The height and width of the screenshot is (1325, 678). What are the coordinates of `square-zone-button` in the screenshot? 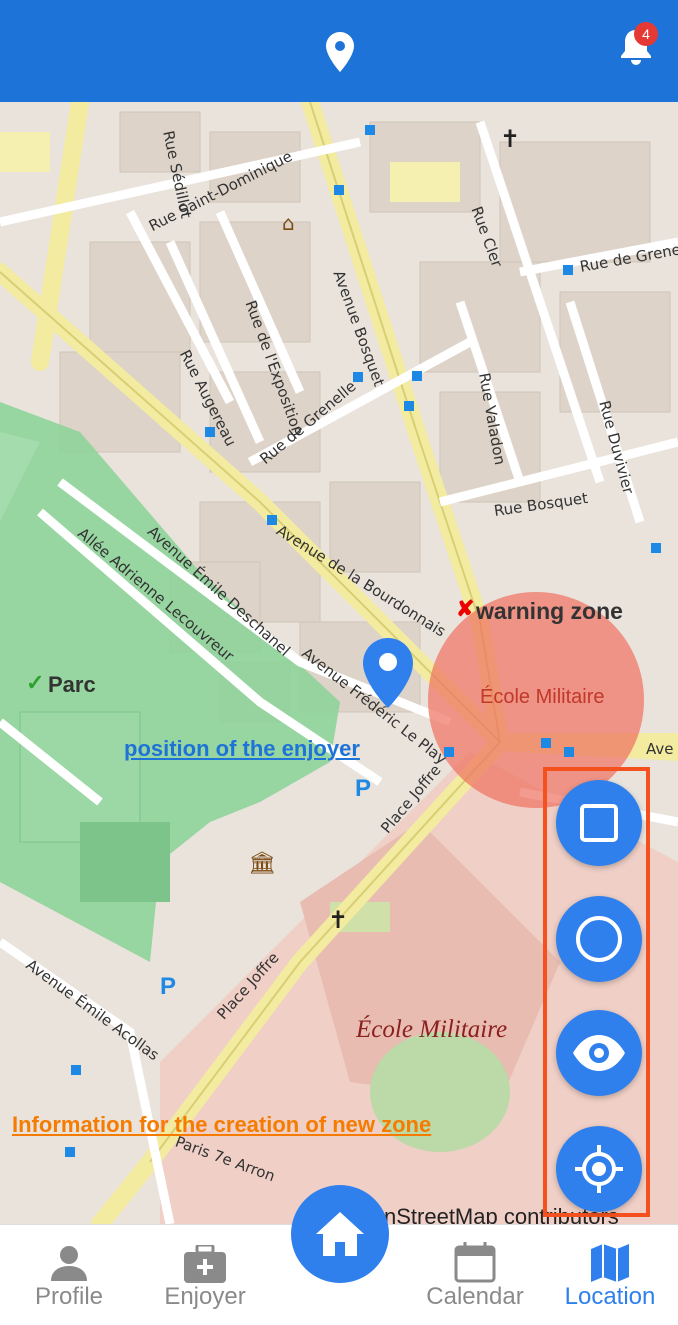 It's located at (599, 823).